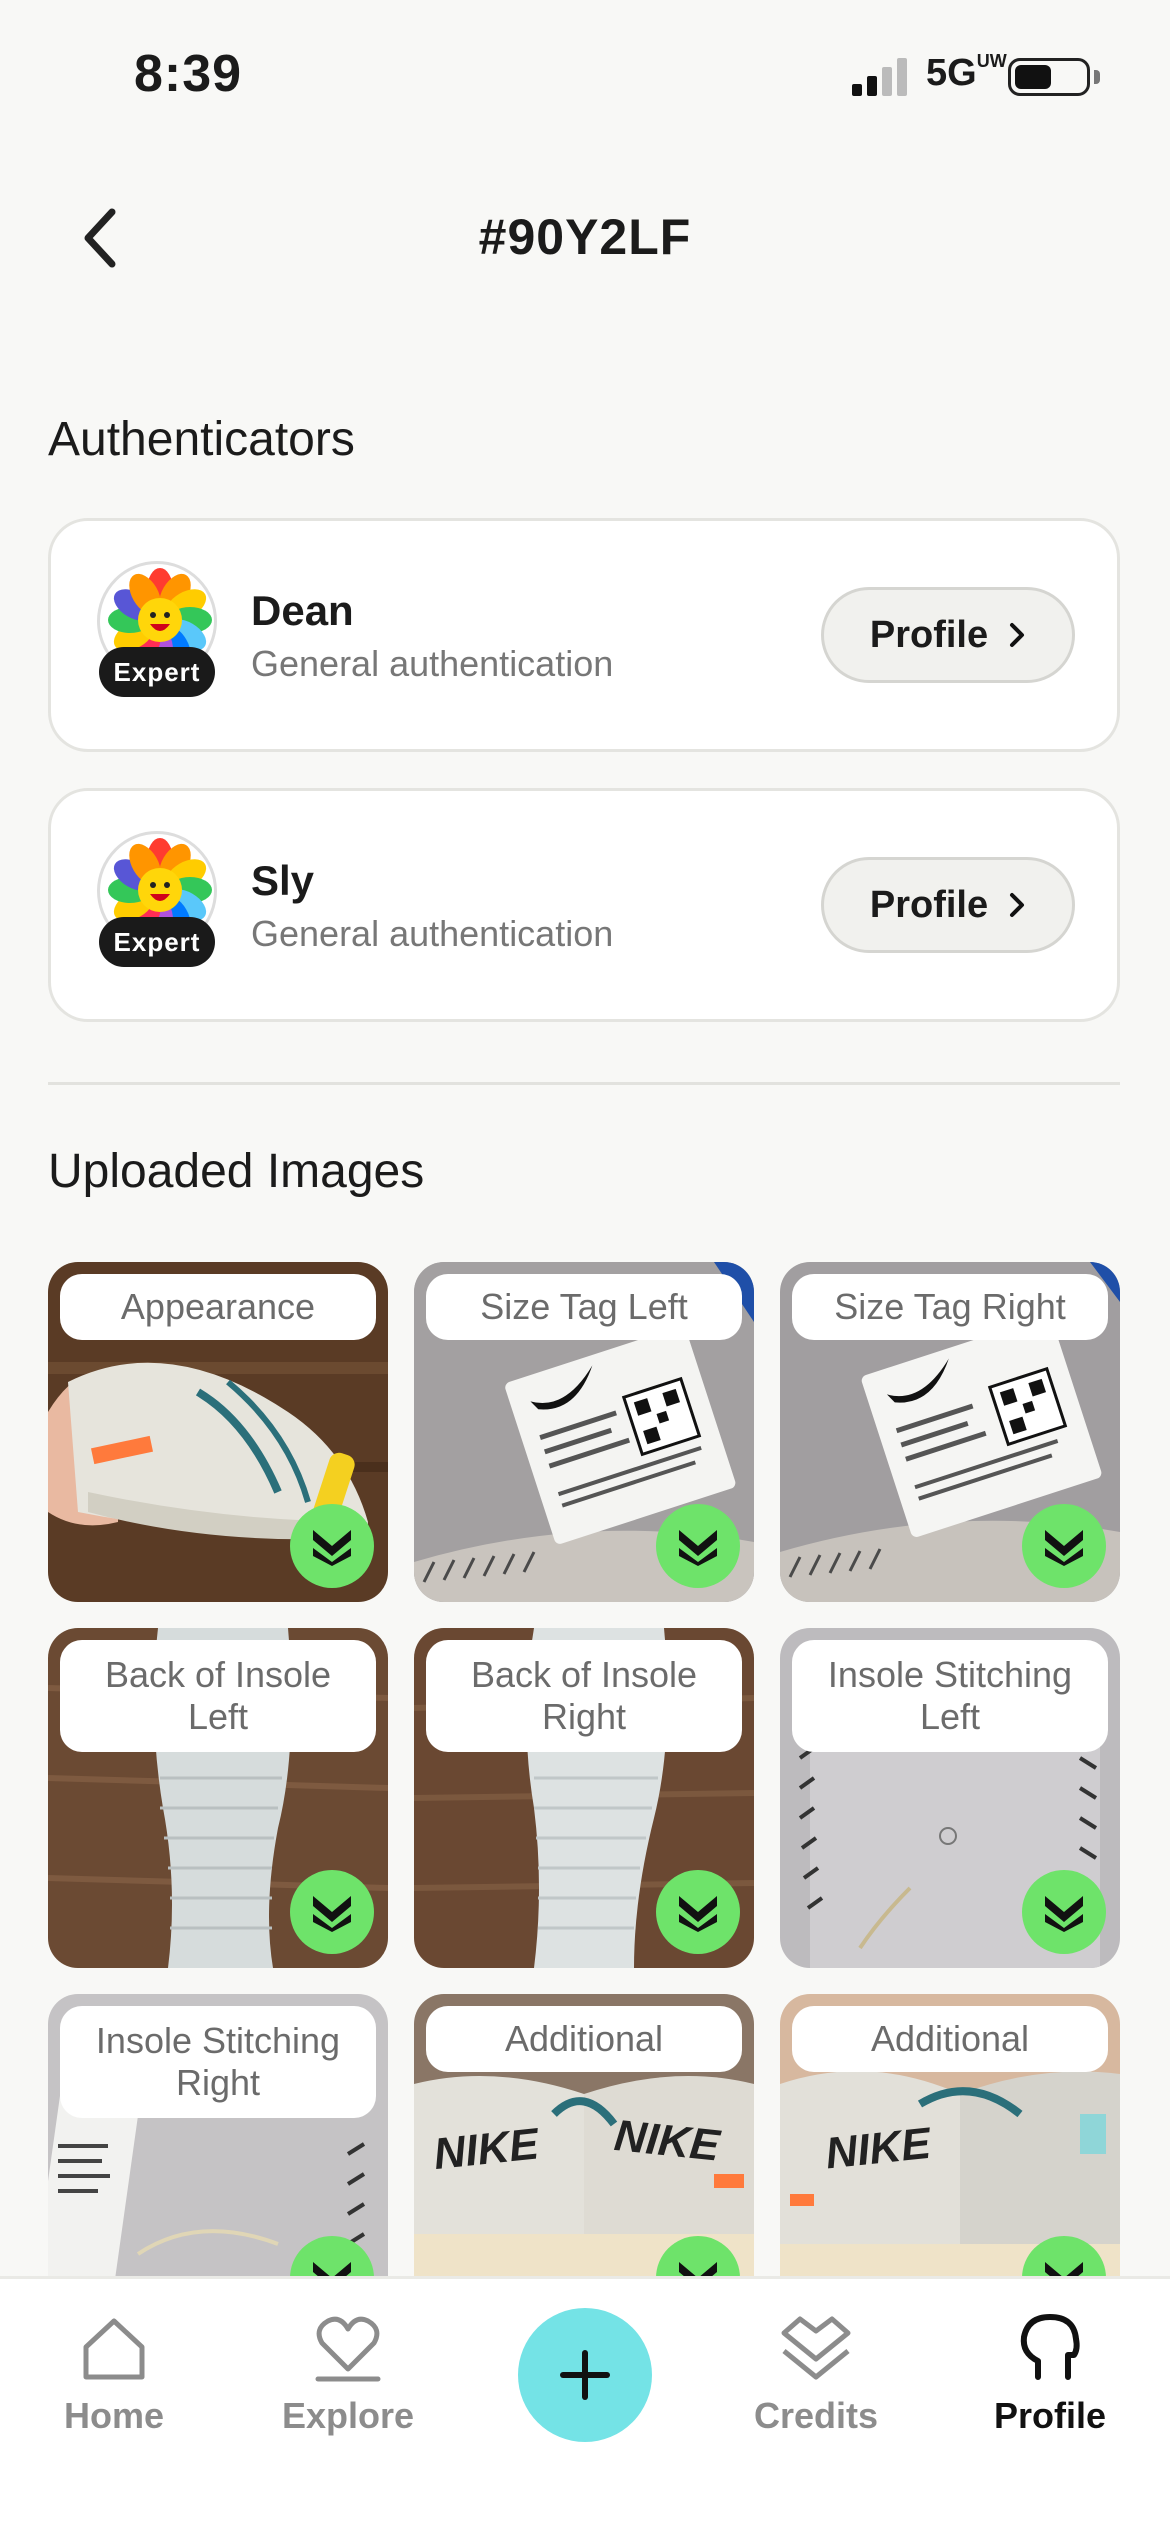 The height and width of the screenshot is (2532, 1170). What do you see at coordinates (218, 2062) in the screenshot?
I see `image-tile-label: Insole Stitching Right` at bounding box center [218, 2062].